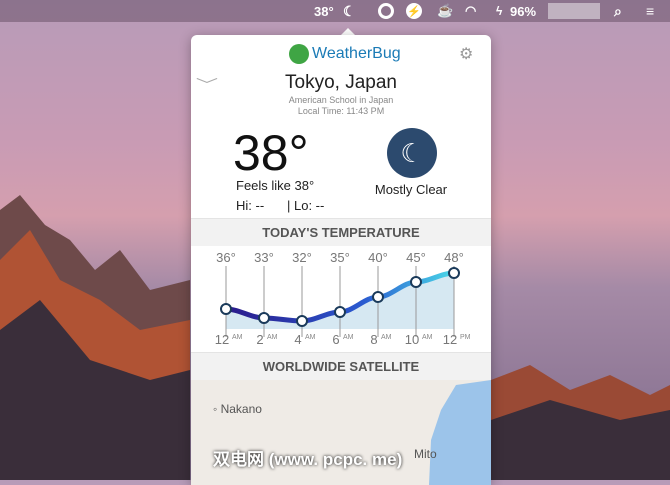 The height and width of the screenshot is (485, 670). Describe the element at coordinates (226, 257) in the screenshot. I see `temperature-value-label: 36°` at that location.